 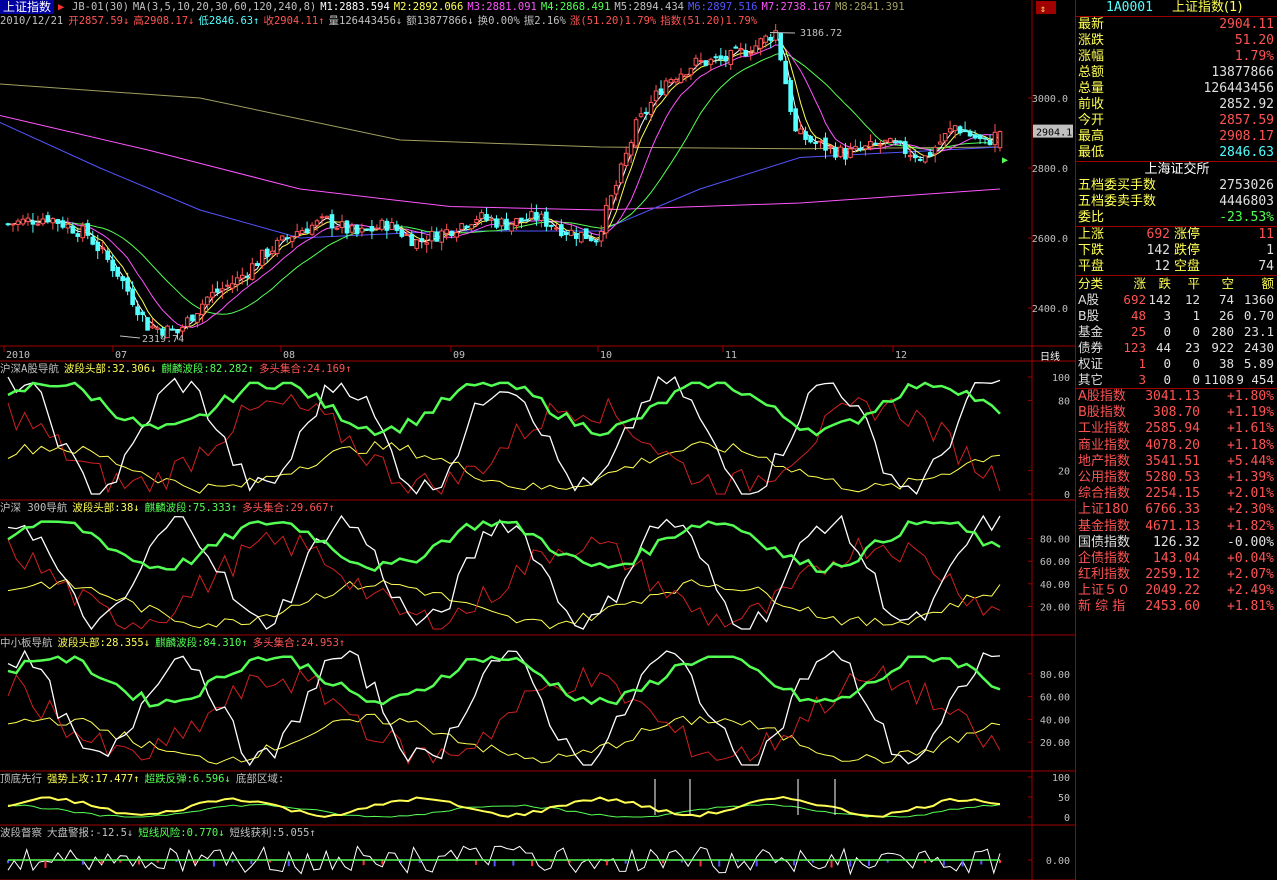 What do you see at coordinates (1091, 283) in the screenshot?
I see `category-header-cell: 分类` at bounding box center [1091, 283].